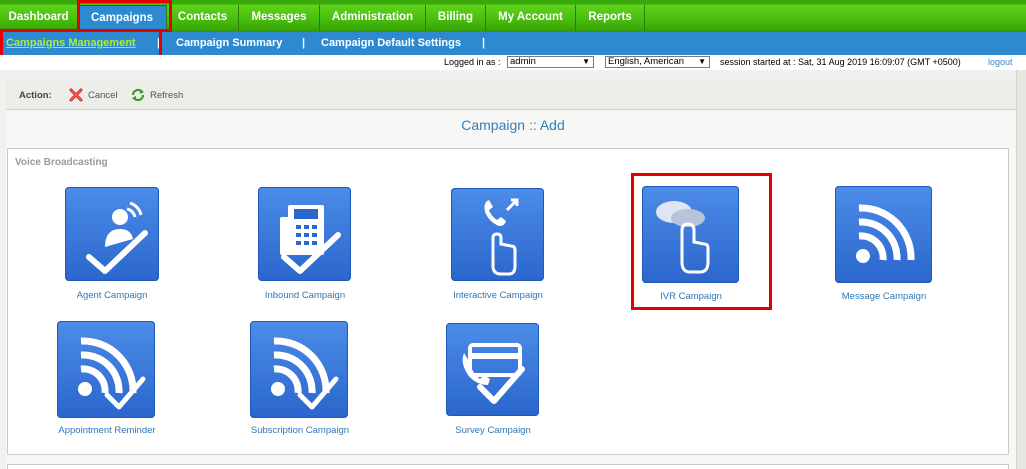  What do you see at coordinates (497, 234) in the screenshot?
I see `phone-finger-icon` at bounding box center [497, 234].